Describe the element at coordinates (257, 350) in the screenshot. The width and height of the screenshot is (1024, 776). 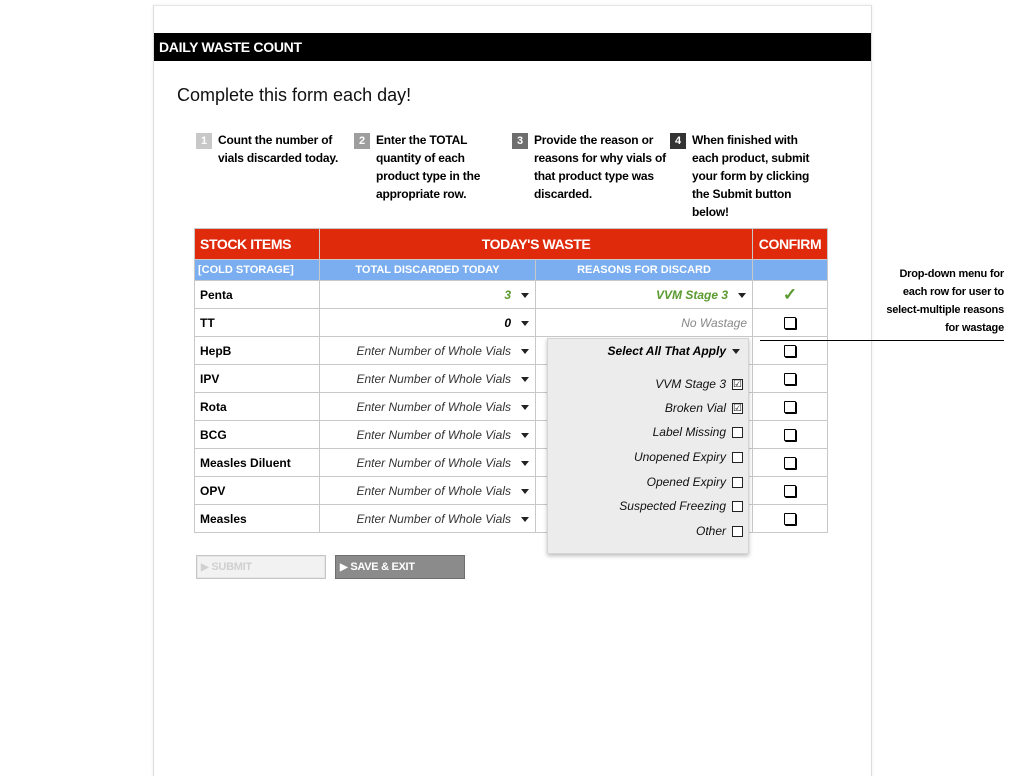
I see `stock-item-name: HepB` at that location.